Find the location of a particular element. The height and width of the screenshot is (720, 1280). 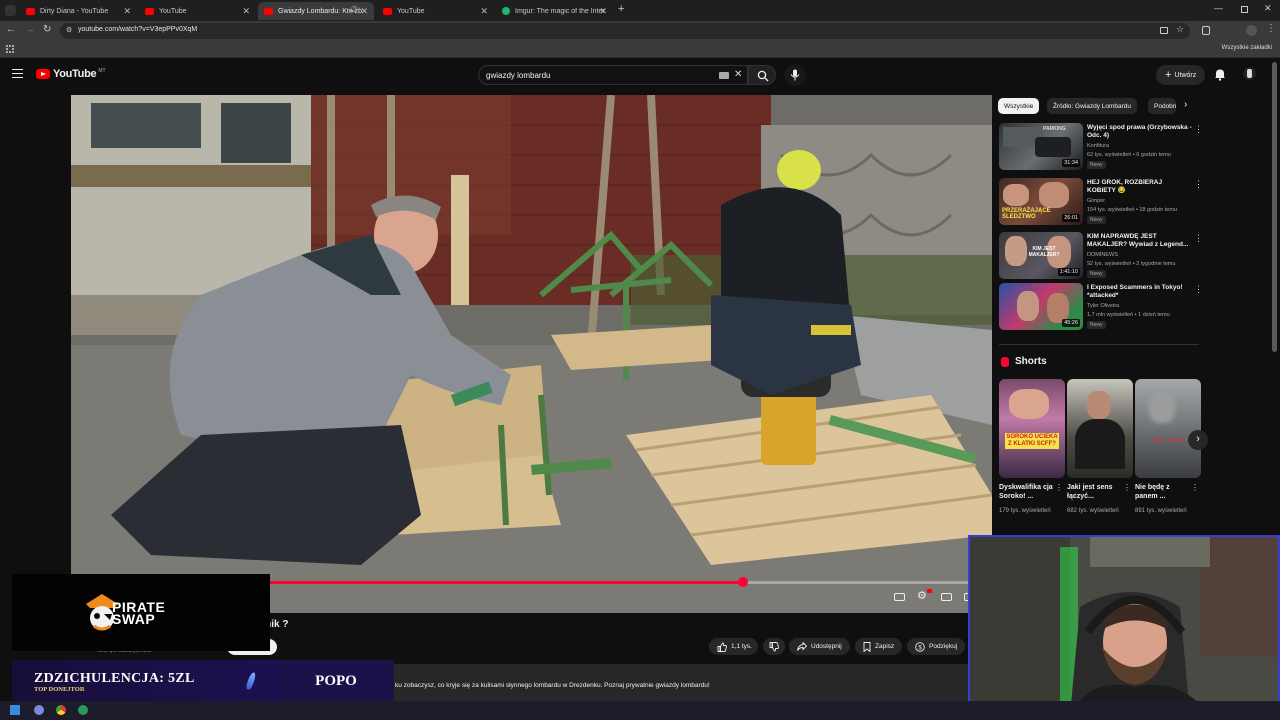

video-thumbnail: 45:26 is located at coordinates (1041, 306).